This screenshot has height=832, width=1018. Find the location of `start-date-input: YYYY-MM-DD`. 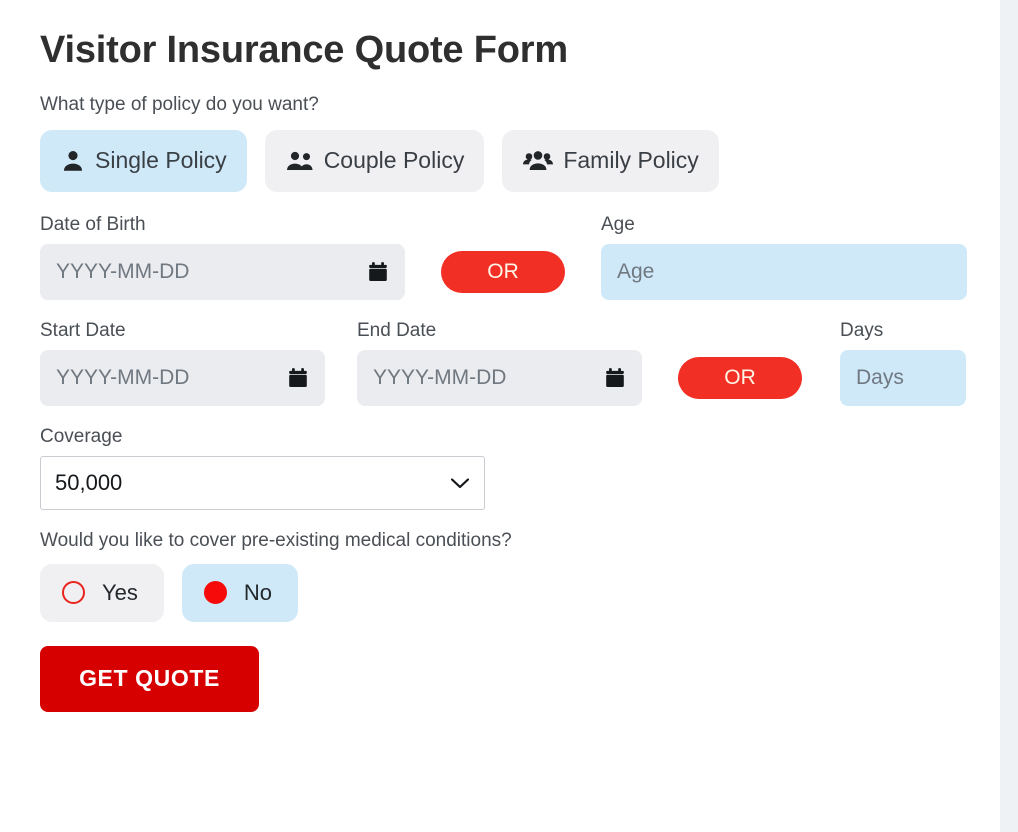

start-date-input: YYYY-MM-DD is located at coordinates (182, 377).